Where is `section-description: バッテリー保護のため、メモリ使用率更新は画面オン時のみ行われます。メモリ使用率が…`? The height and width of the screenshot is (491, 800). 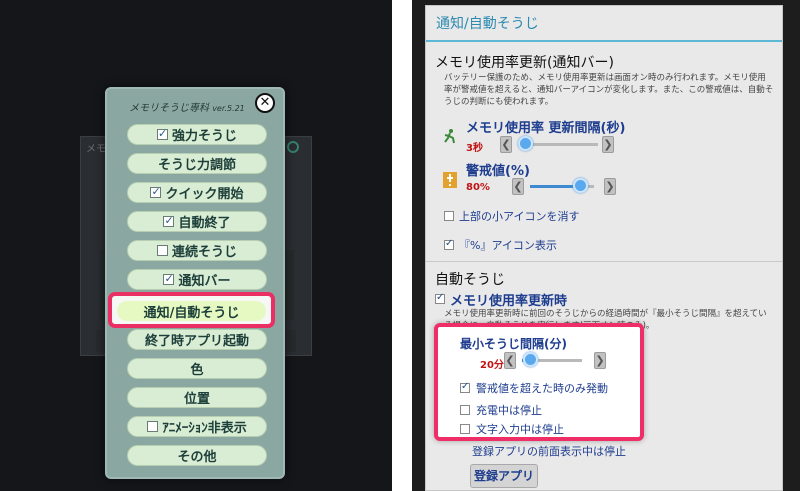 section-description: バッテリー保護のため、メモリ使用率更新は画面オン時のみ行われます。メモリ使用率が… is located at coordinates (609, 90).